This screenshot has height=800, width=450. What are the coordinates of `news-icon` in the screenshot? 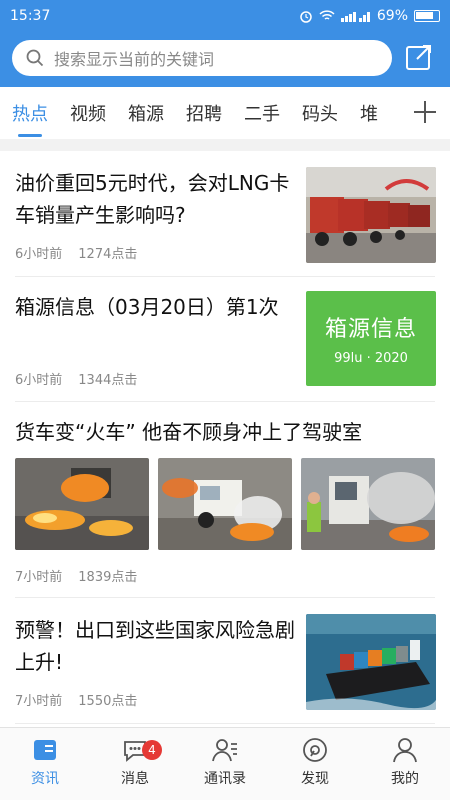 It's located at (45, 750).